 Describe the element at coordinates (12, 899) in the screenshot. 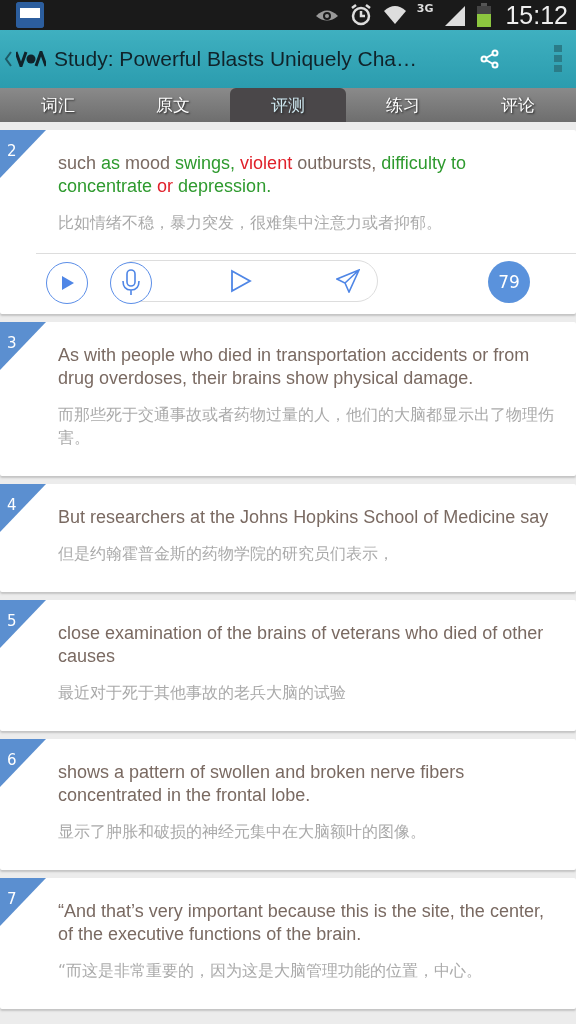

I see `sentence-number: 7` at that location.